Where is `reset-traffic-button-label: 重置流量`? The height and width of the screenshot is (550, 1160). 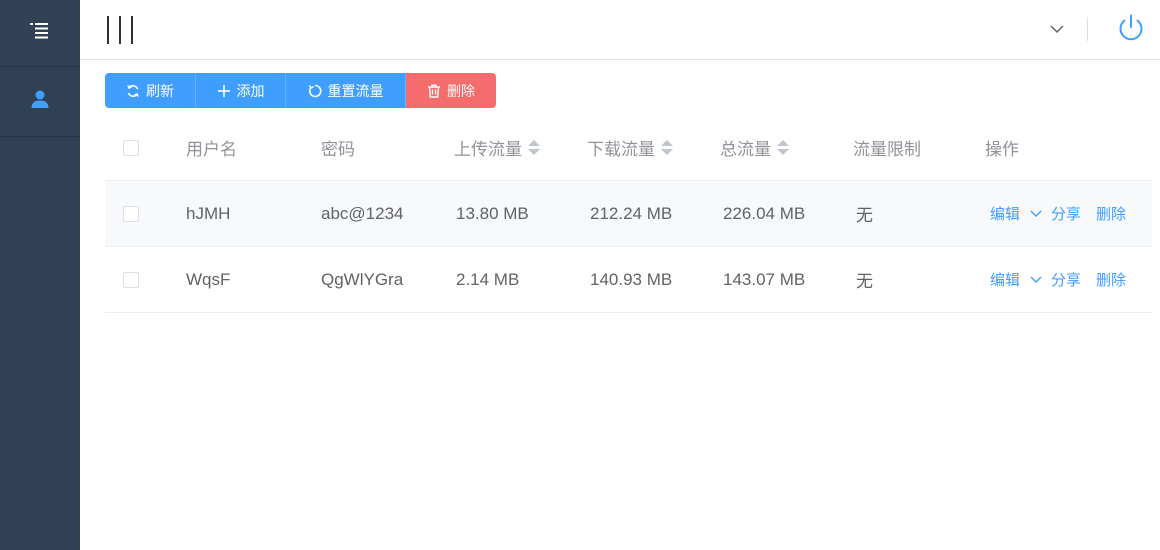 reset-traffic-button-label: 重置流量 is located at coordinates (355, 90).